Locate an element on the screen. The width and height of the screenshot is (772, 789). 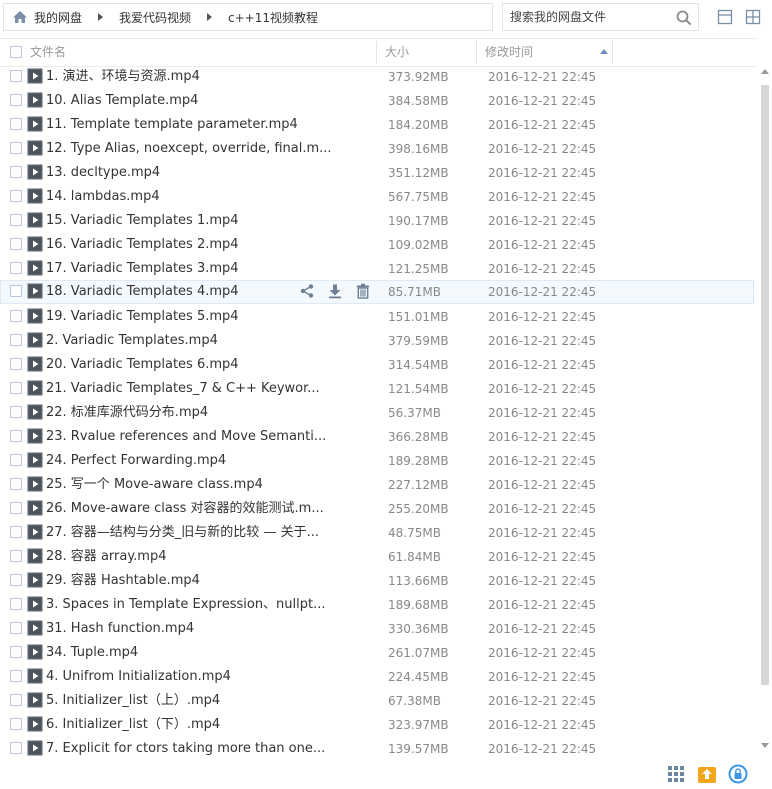
breadcrumb-item-root: 我的网盘 is located at coordinates (58, 17).